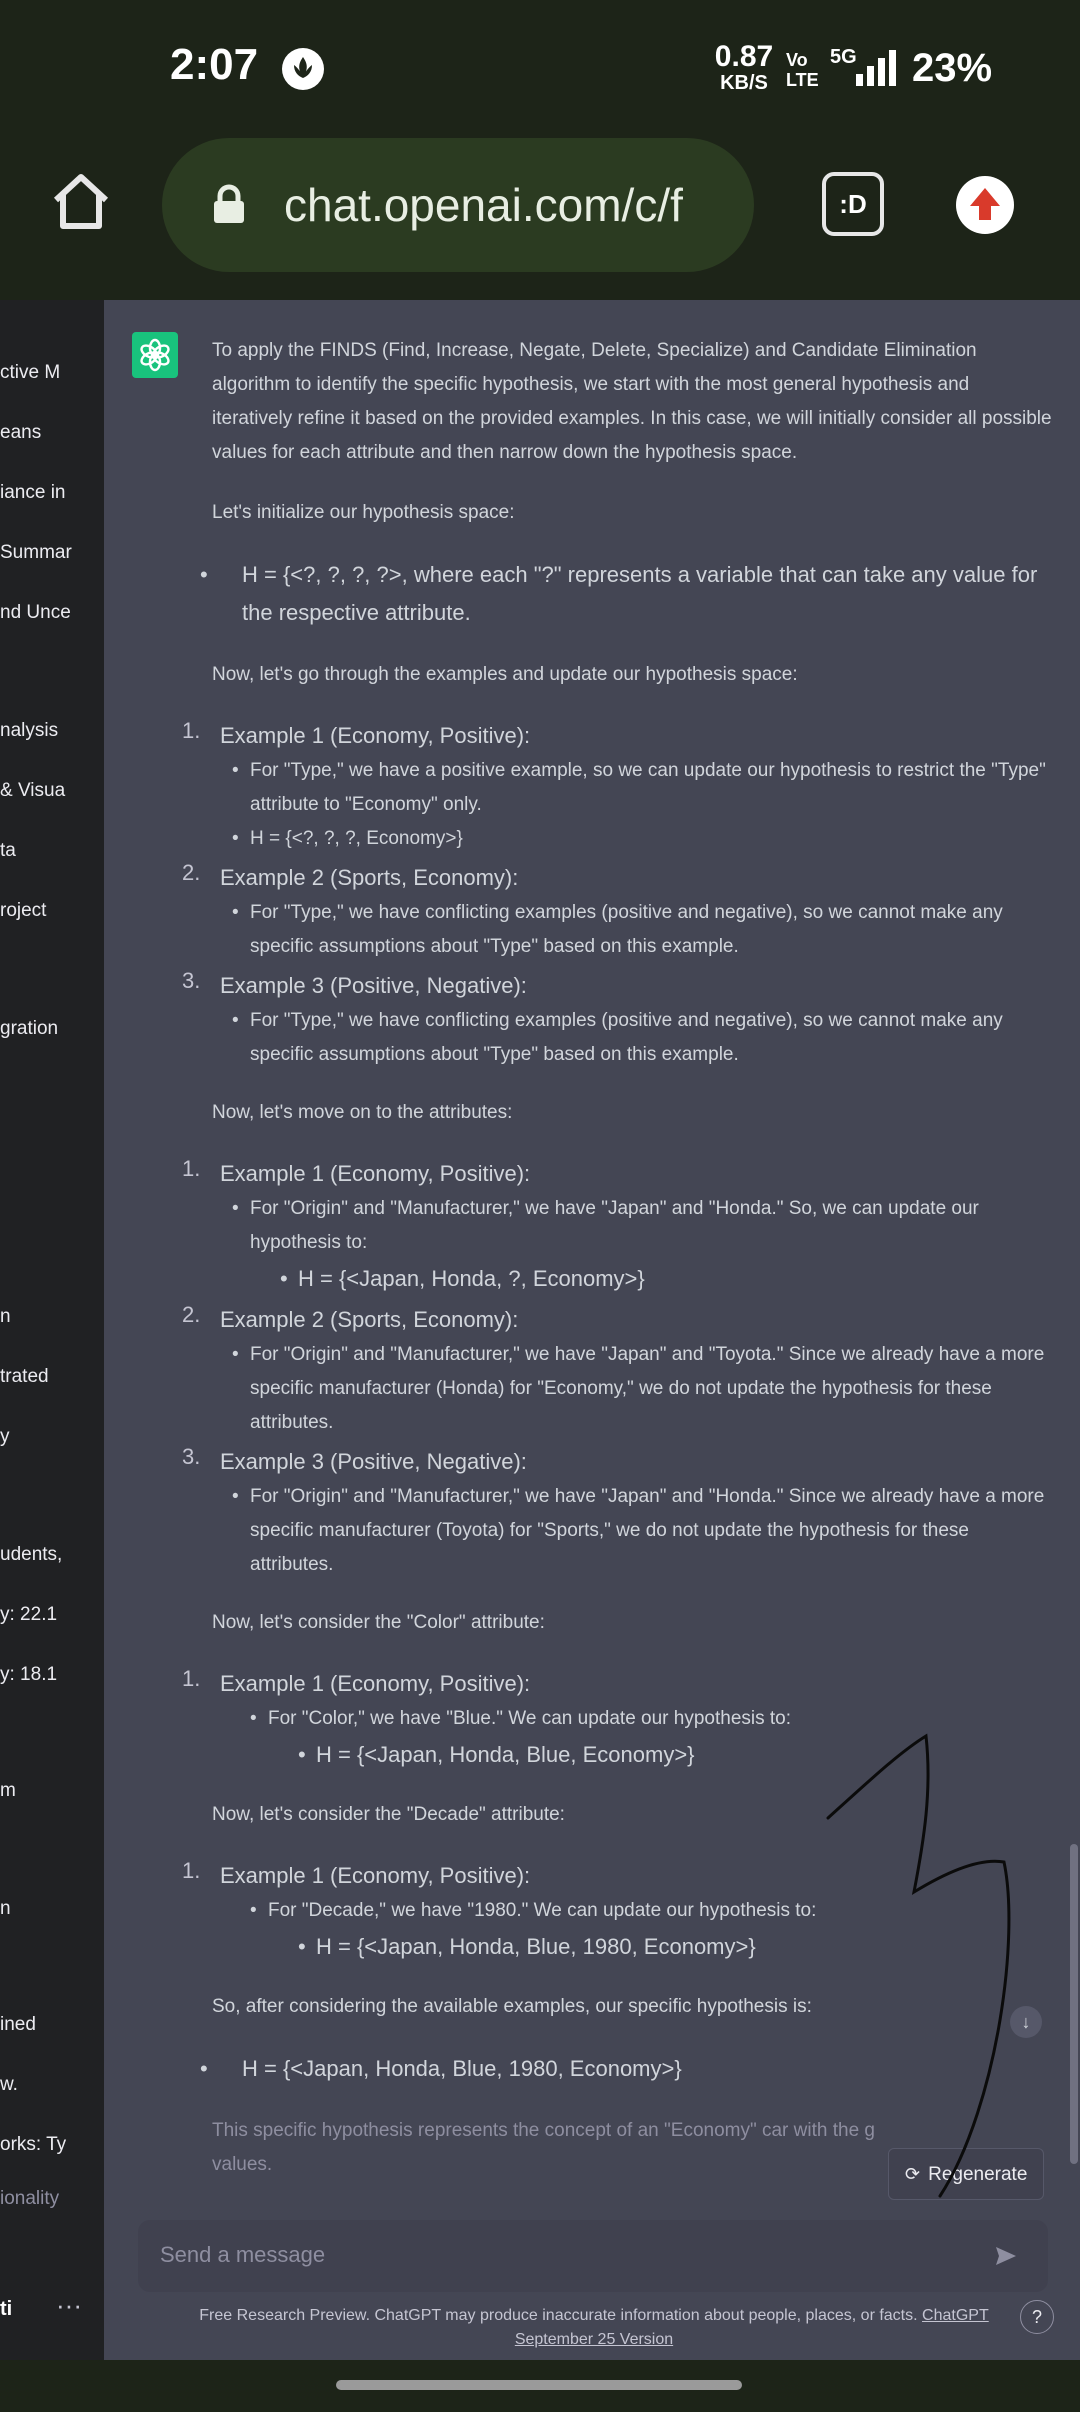 Image resolution: width=1080 pixels, height=2412 pixels. Describe the element at coordinates (242, 2164) in the screenshot. I see `closing-text-2: values.` at that location.